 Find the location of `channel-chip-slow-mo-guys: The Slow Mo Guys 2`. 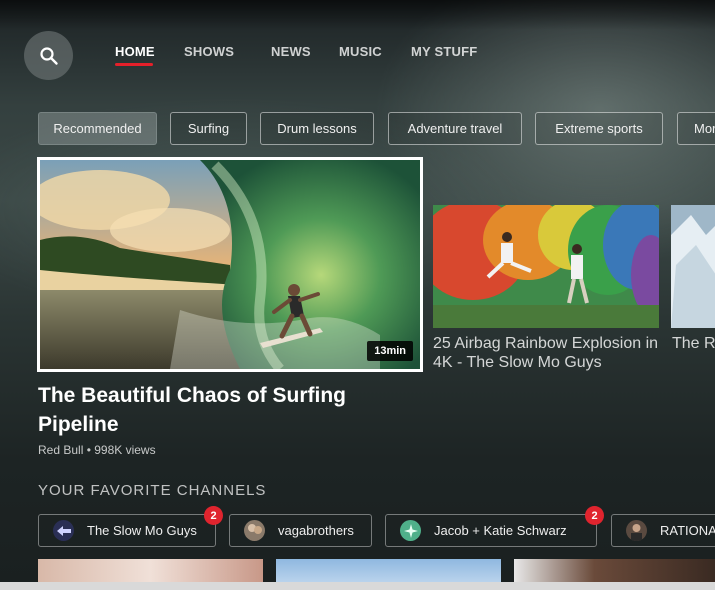

channel-chip-slow-mo-guys: The Slow Mo Guys 2 is located at coordinates (130, 526).